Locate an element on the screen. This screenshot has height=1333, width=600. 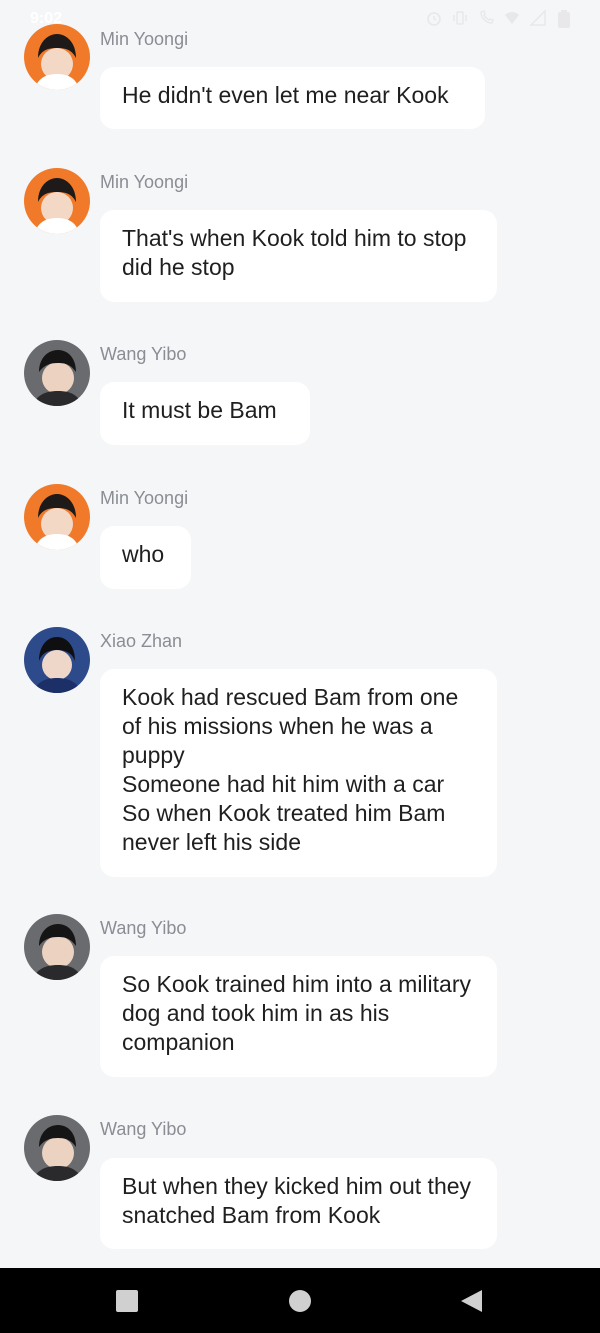
message-bubble: who is located at coordinates (145, 557).